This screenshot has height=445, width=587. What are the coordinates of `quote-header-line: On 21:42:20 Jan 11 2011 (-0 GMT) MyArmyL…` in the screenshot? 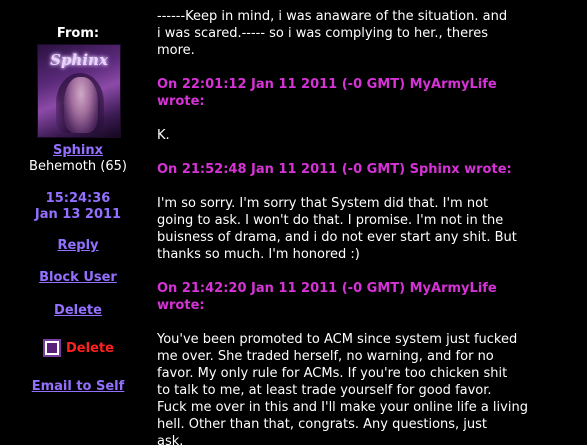 It's located at (327, 288).